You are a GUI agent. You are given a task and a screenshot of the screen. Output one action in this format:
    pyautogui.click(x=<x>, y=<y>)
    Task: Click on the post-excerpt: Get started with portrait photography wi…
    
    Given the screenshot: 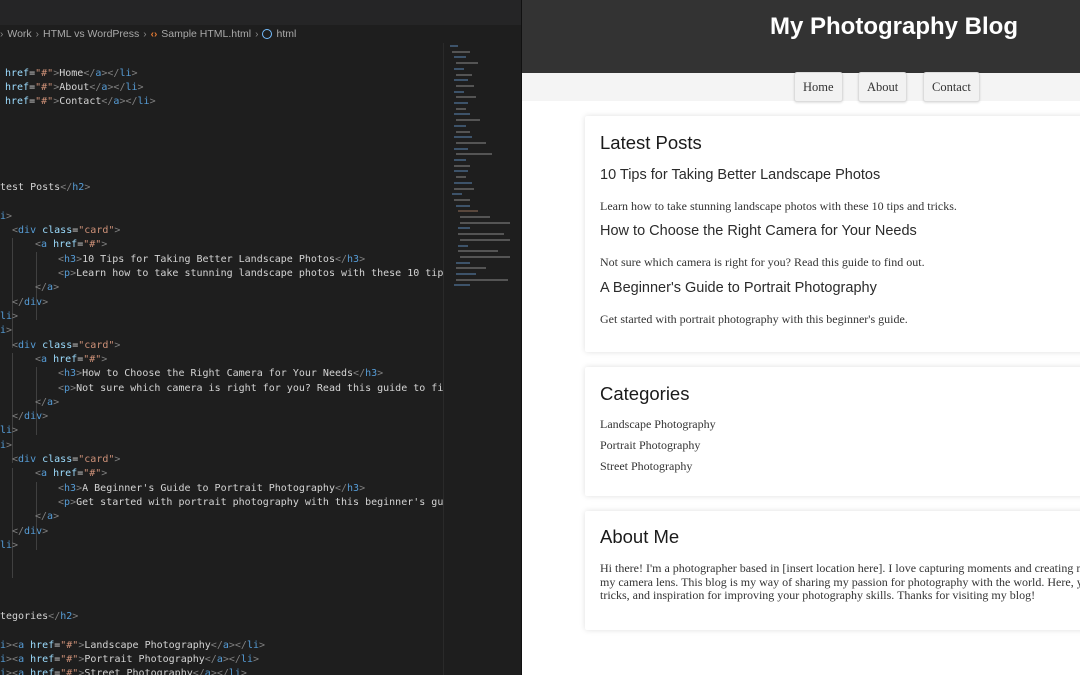 What is the action you would take?
    pyautogui.click(x=754, y=319)
    